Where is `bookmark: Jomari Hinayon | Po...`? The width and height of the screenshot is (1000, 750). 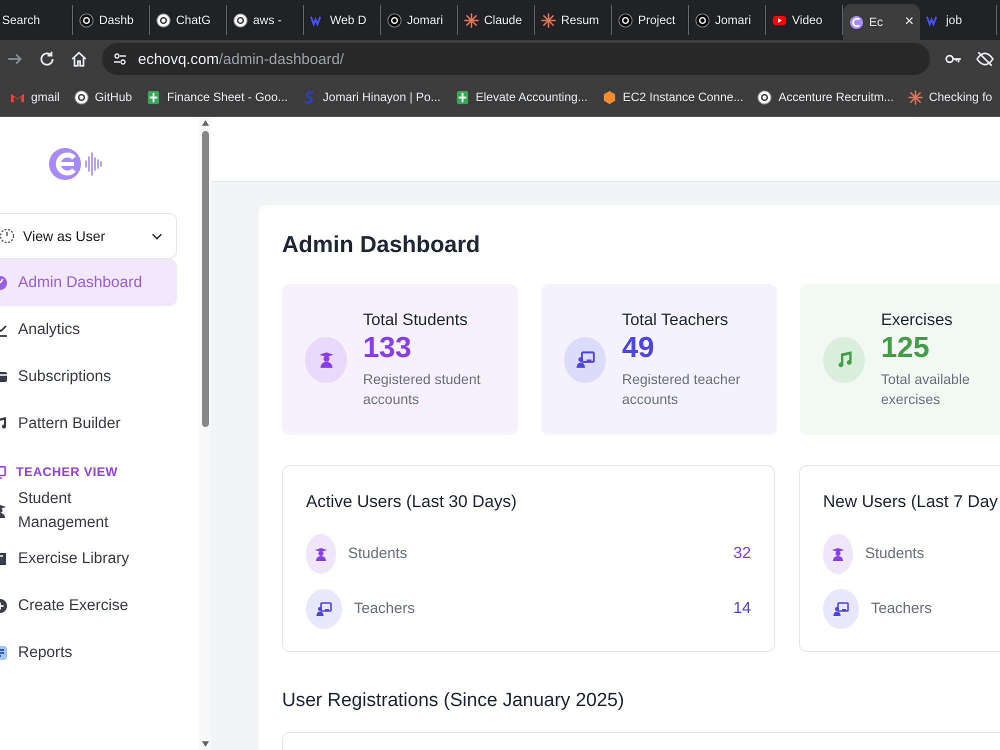 bookmark: Jomari Hinayon | Po... is located at coordinates (371, 97).